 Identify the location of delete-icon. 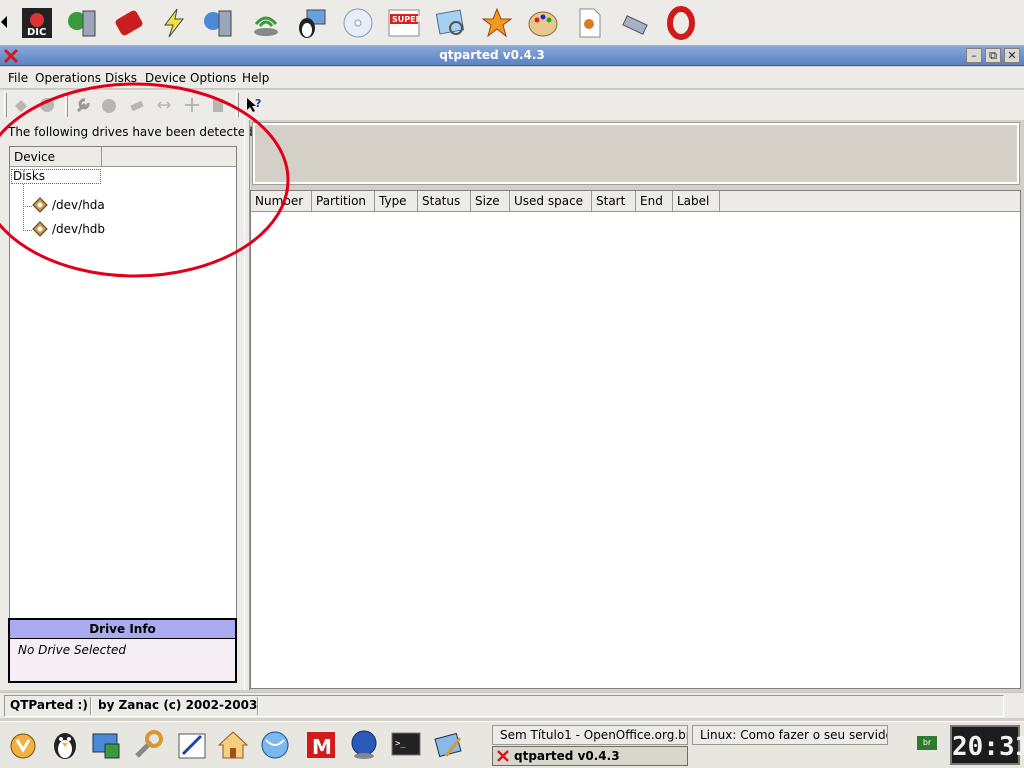
(218, 105).